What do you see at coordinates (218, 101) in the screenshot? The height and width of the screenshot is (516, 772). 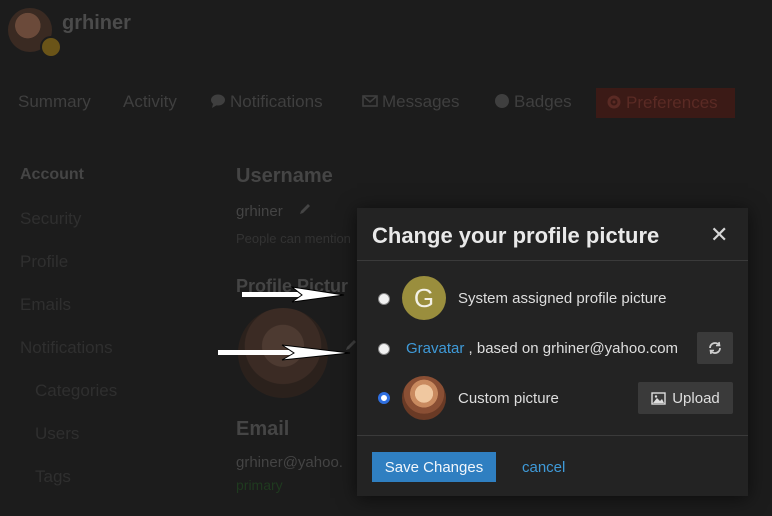 I see `speech-bubble-icon` at bounding box center [218, 101].